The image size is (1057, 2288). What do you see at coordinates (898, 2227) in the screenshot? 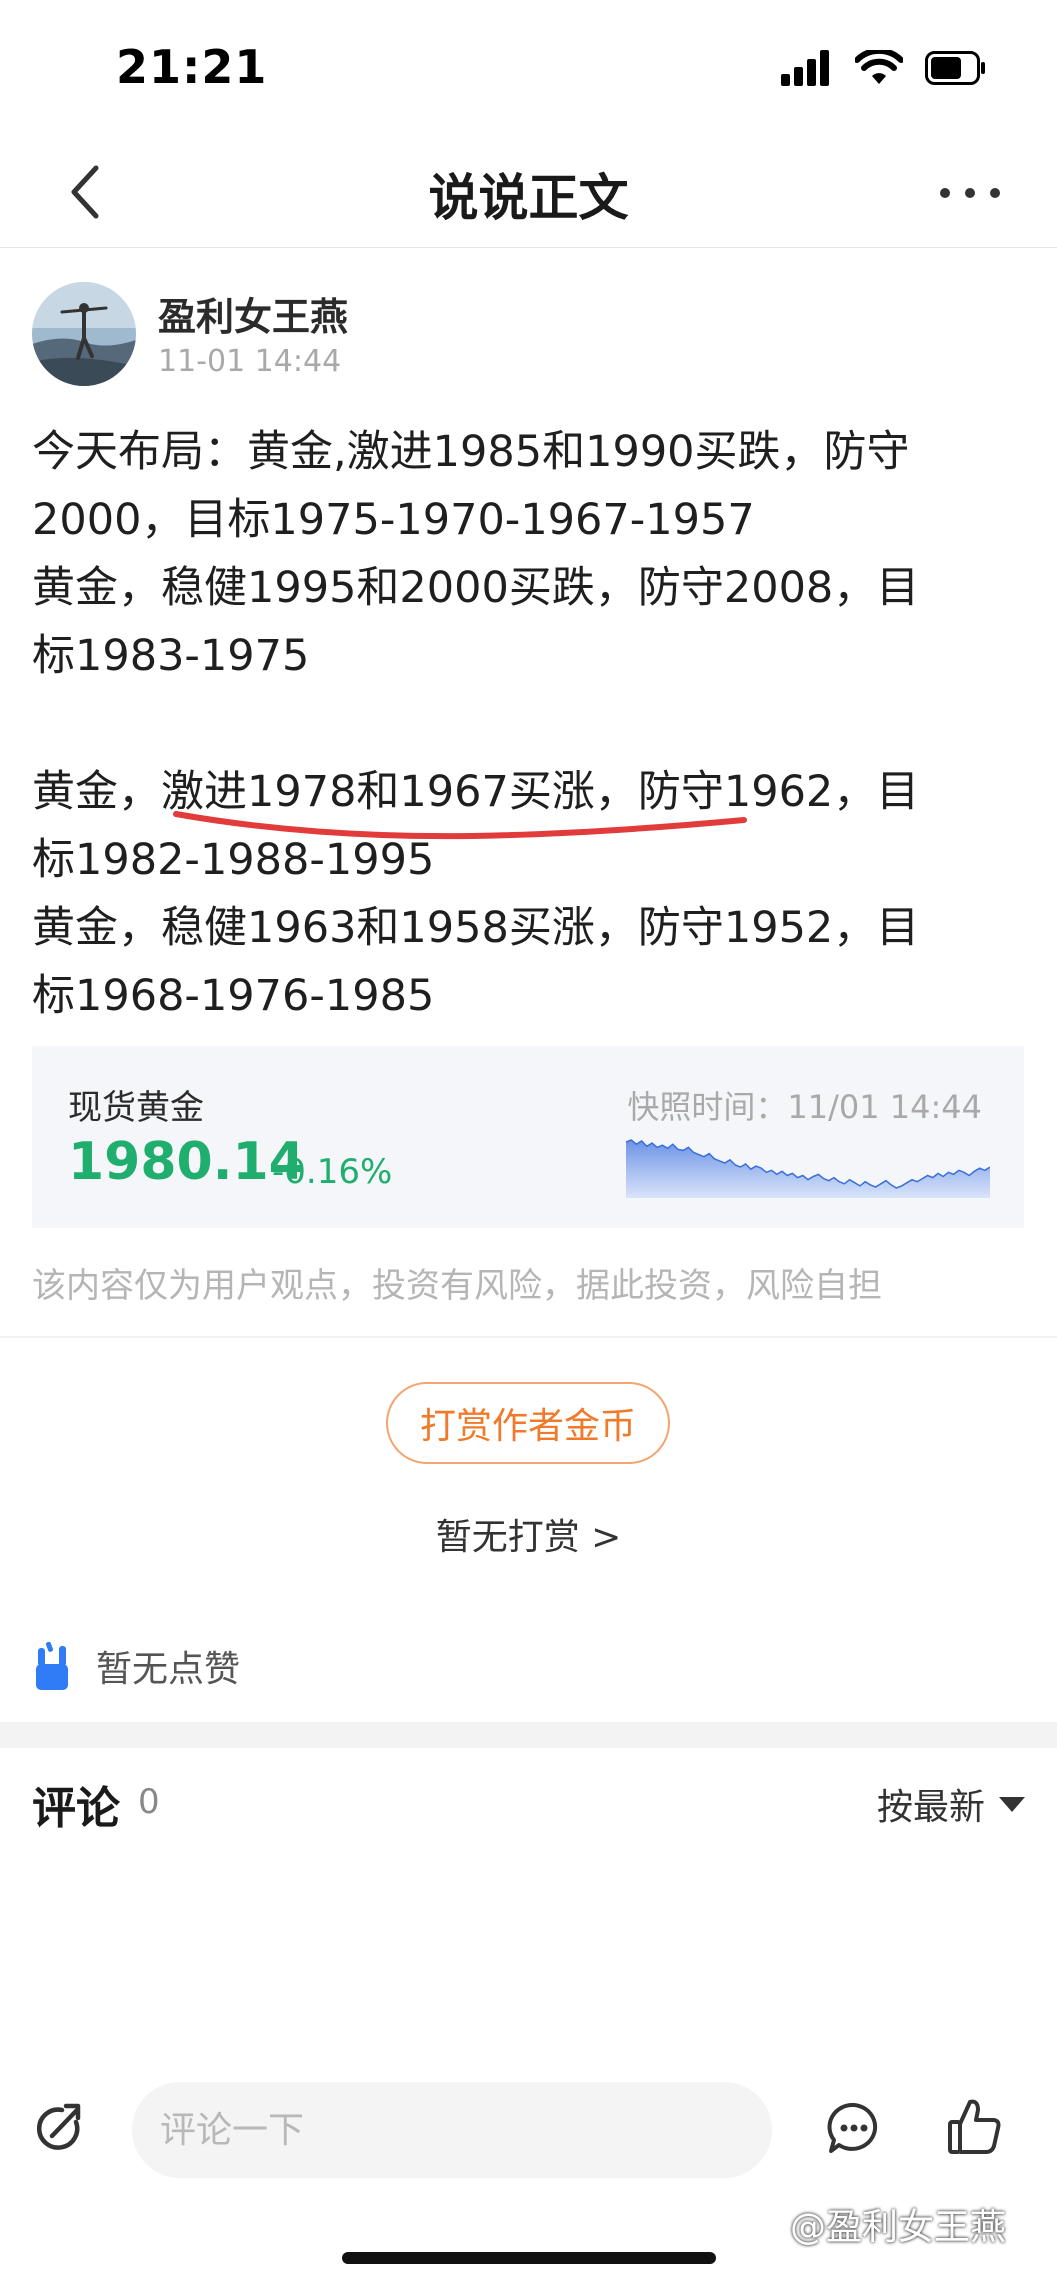
I see `watermark: @盈利女王燕` at bounding box center [898, 2227].